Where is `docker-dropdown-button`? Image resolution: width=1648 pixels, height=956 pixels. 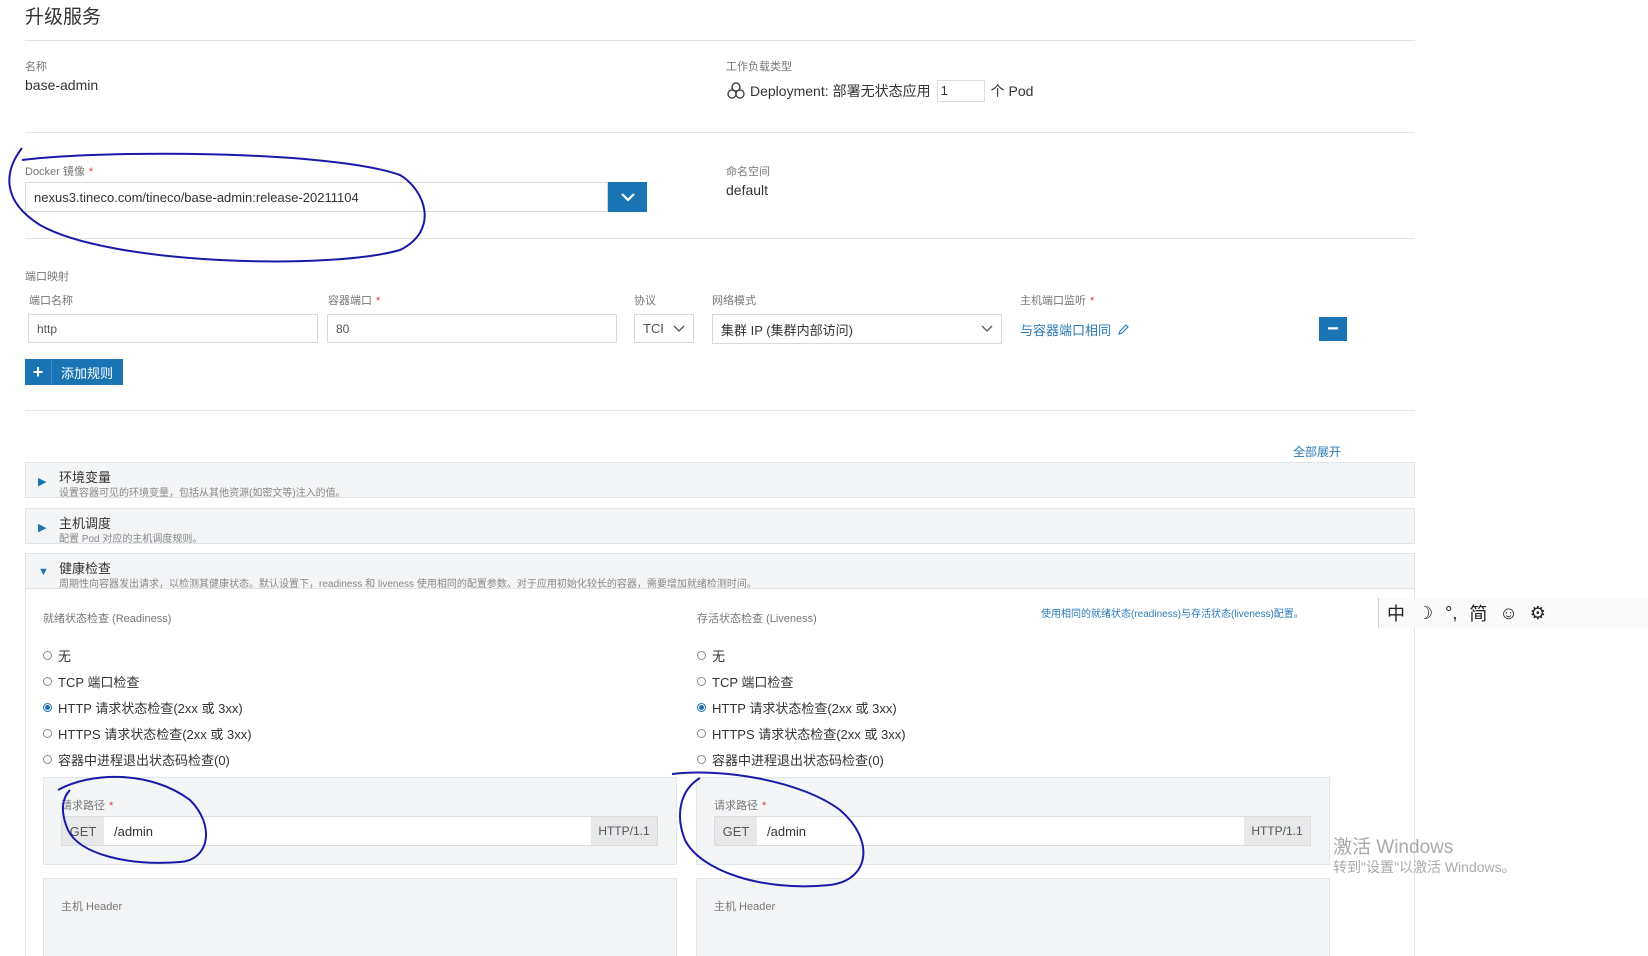 docker-dropdown-button is located at coordinates (627, 197).